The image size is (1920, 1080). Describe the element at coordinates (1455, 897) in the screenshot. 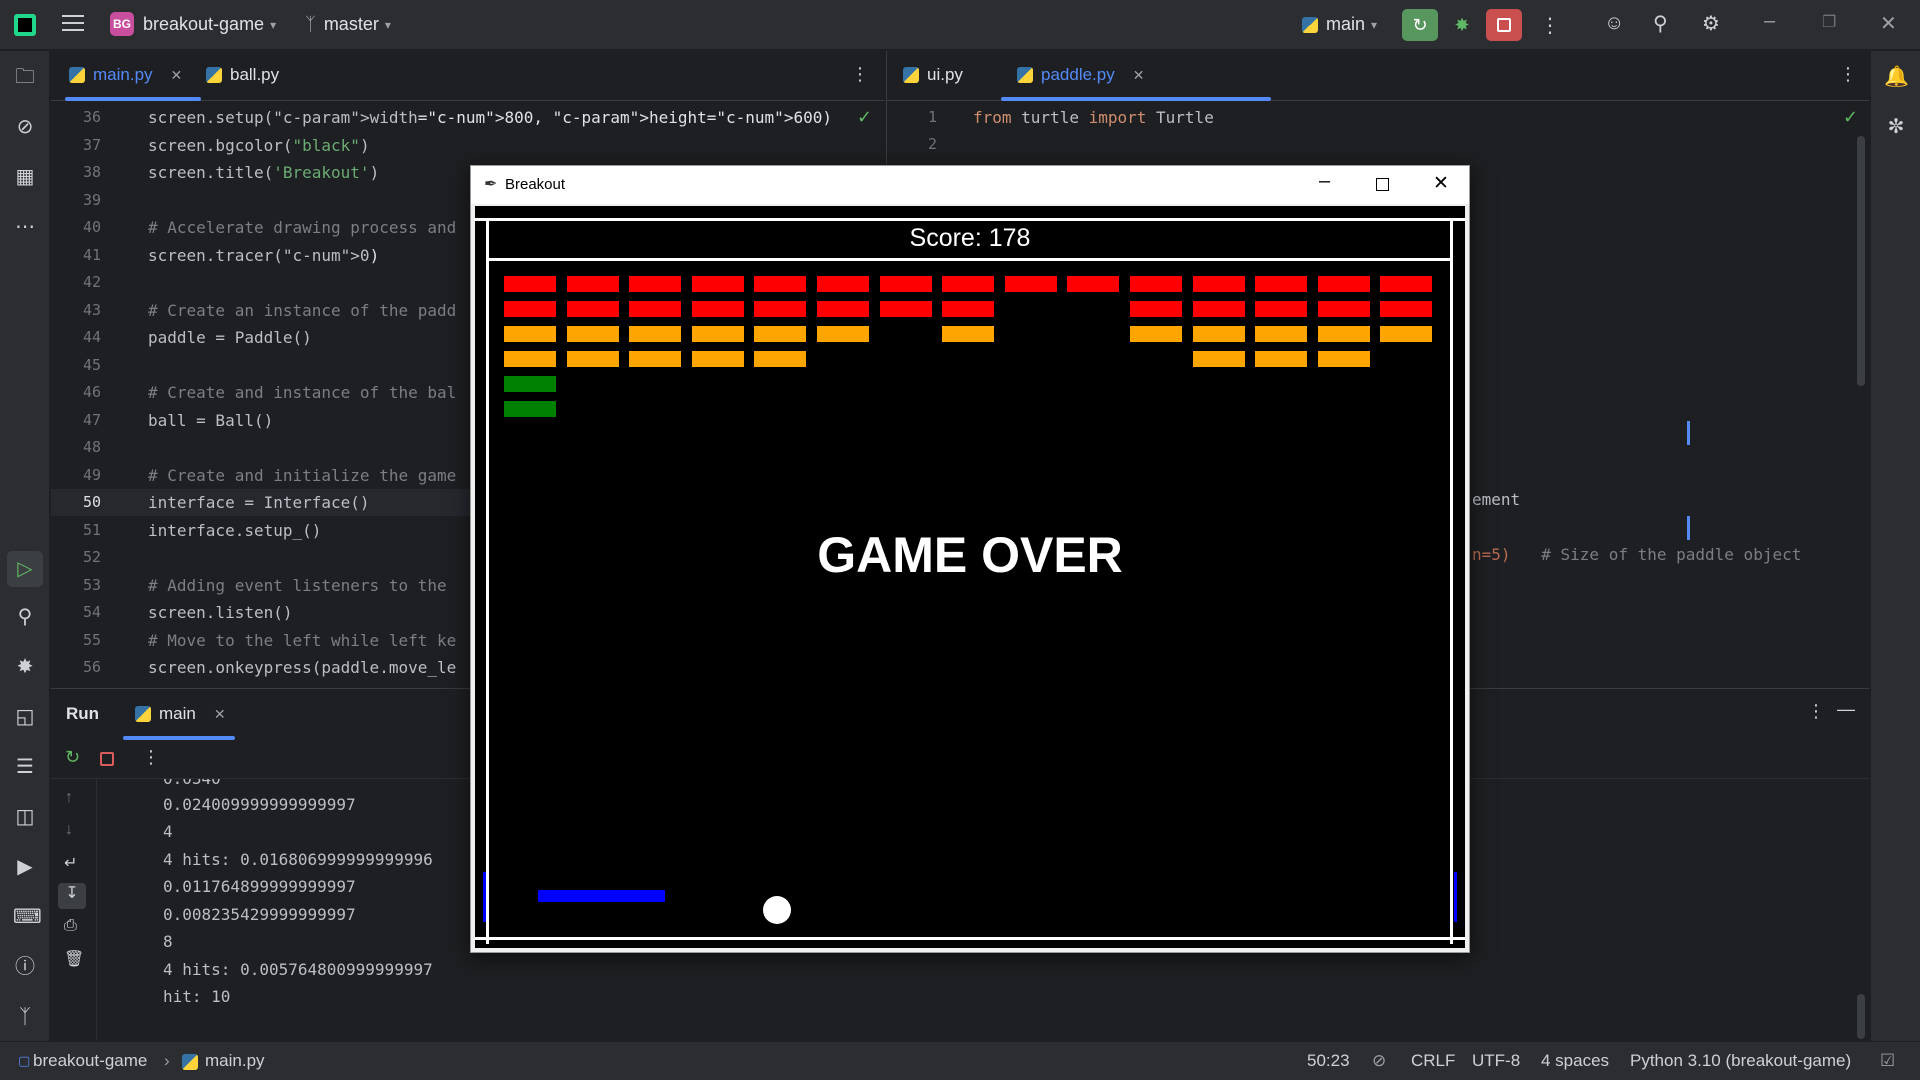

I see `right-wall-marker` at that location.